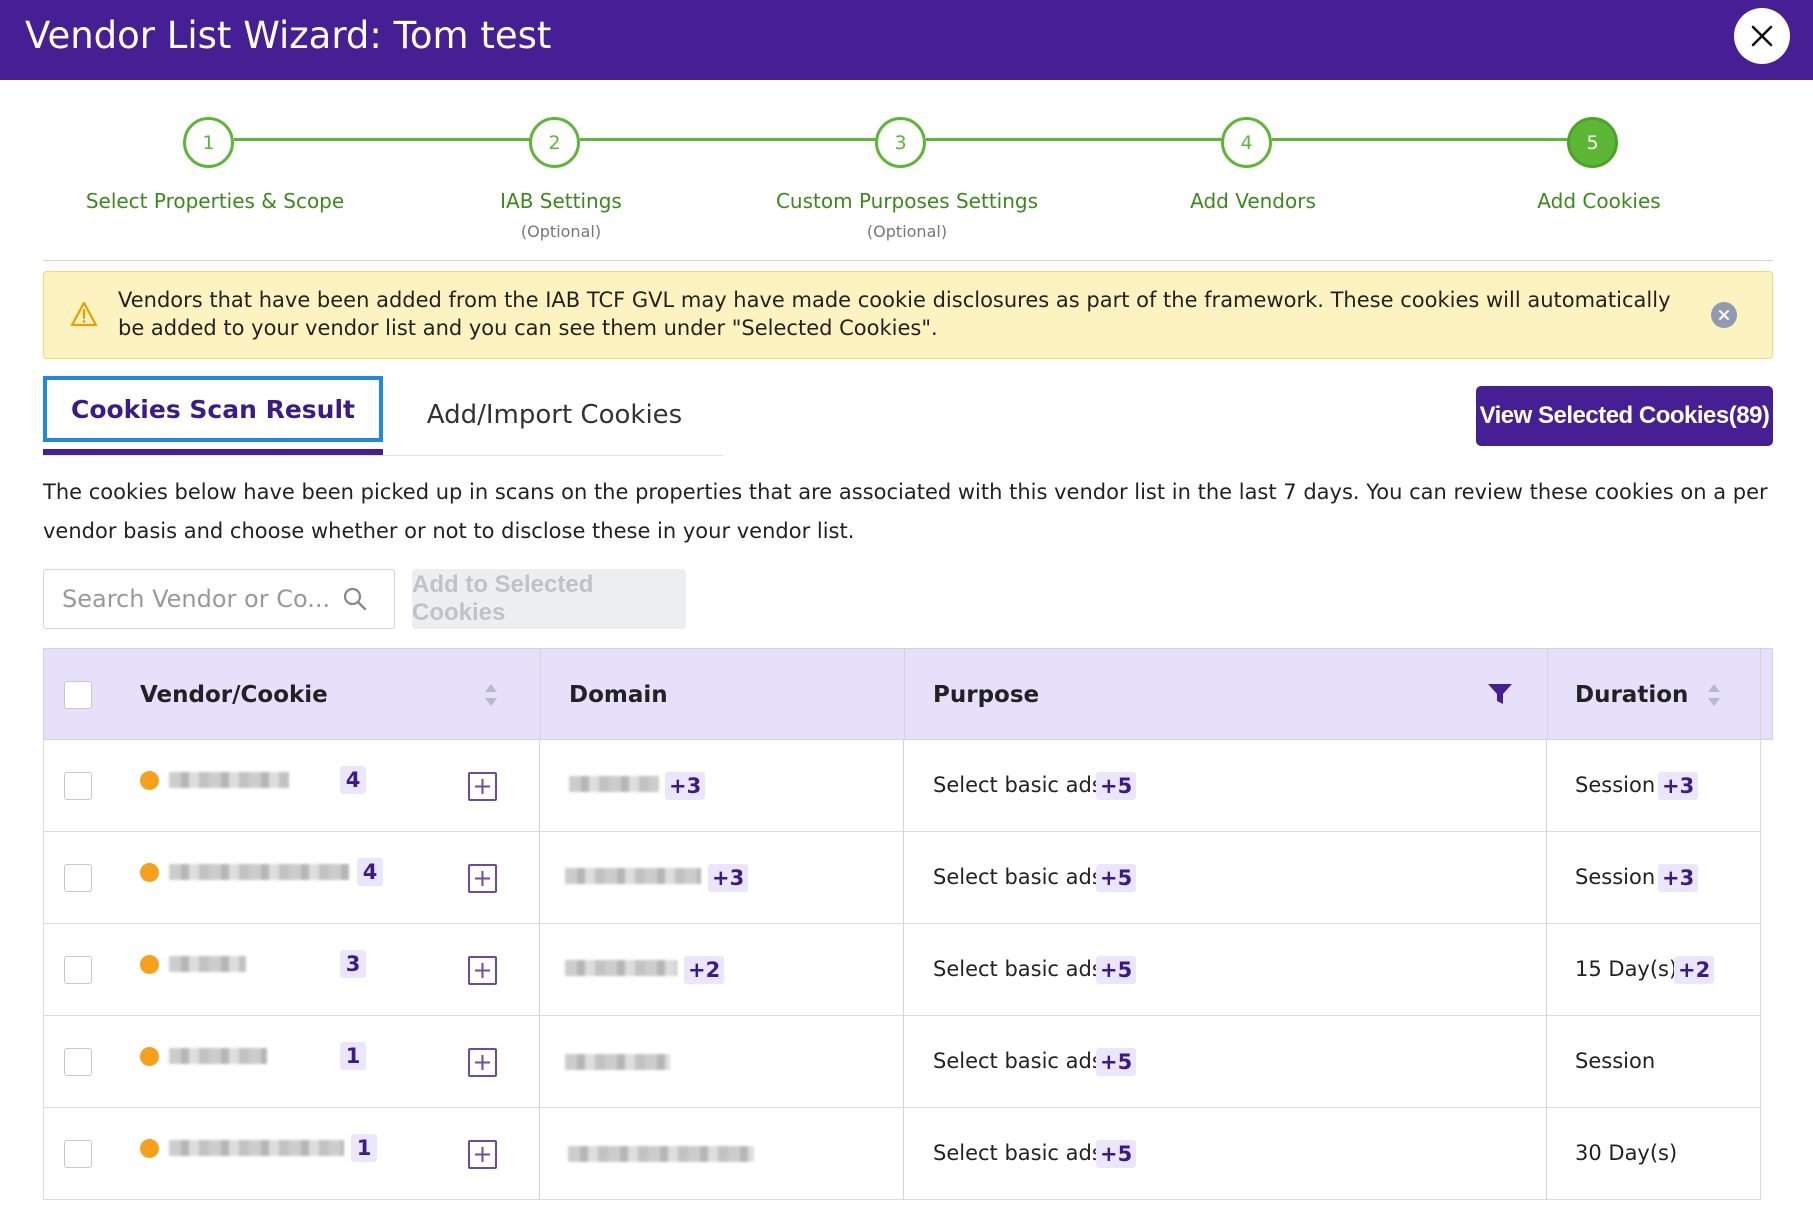  Describe the element at coordinates (908, 260) in the screenshot. I see `divider` at that location.